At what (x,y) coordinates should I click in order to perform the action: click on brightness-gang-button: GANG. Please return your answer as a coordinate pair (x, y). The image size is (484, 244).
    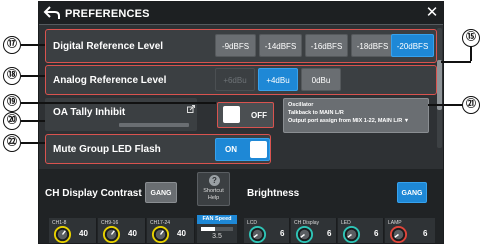
    Looking at the image, I should click on (412, 192).